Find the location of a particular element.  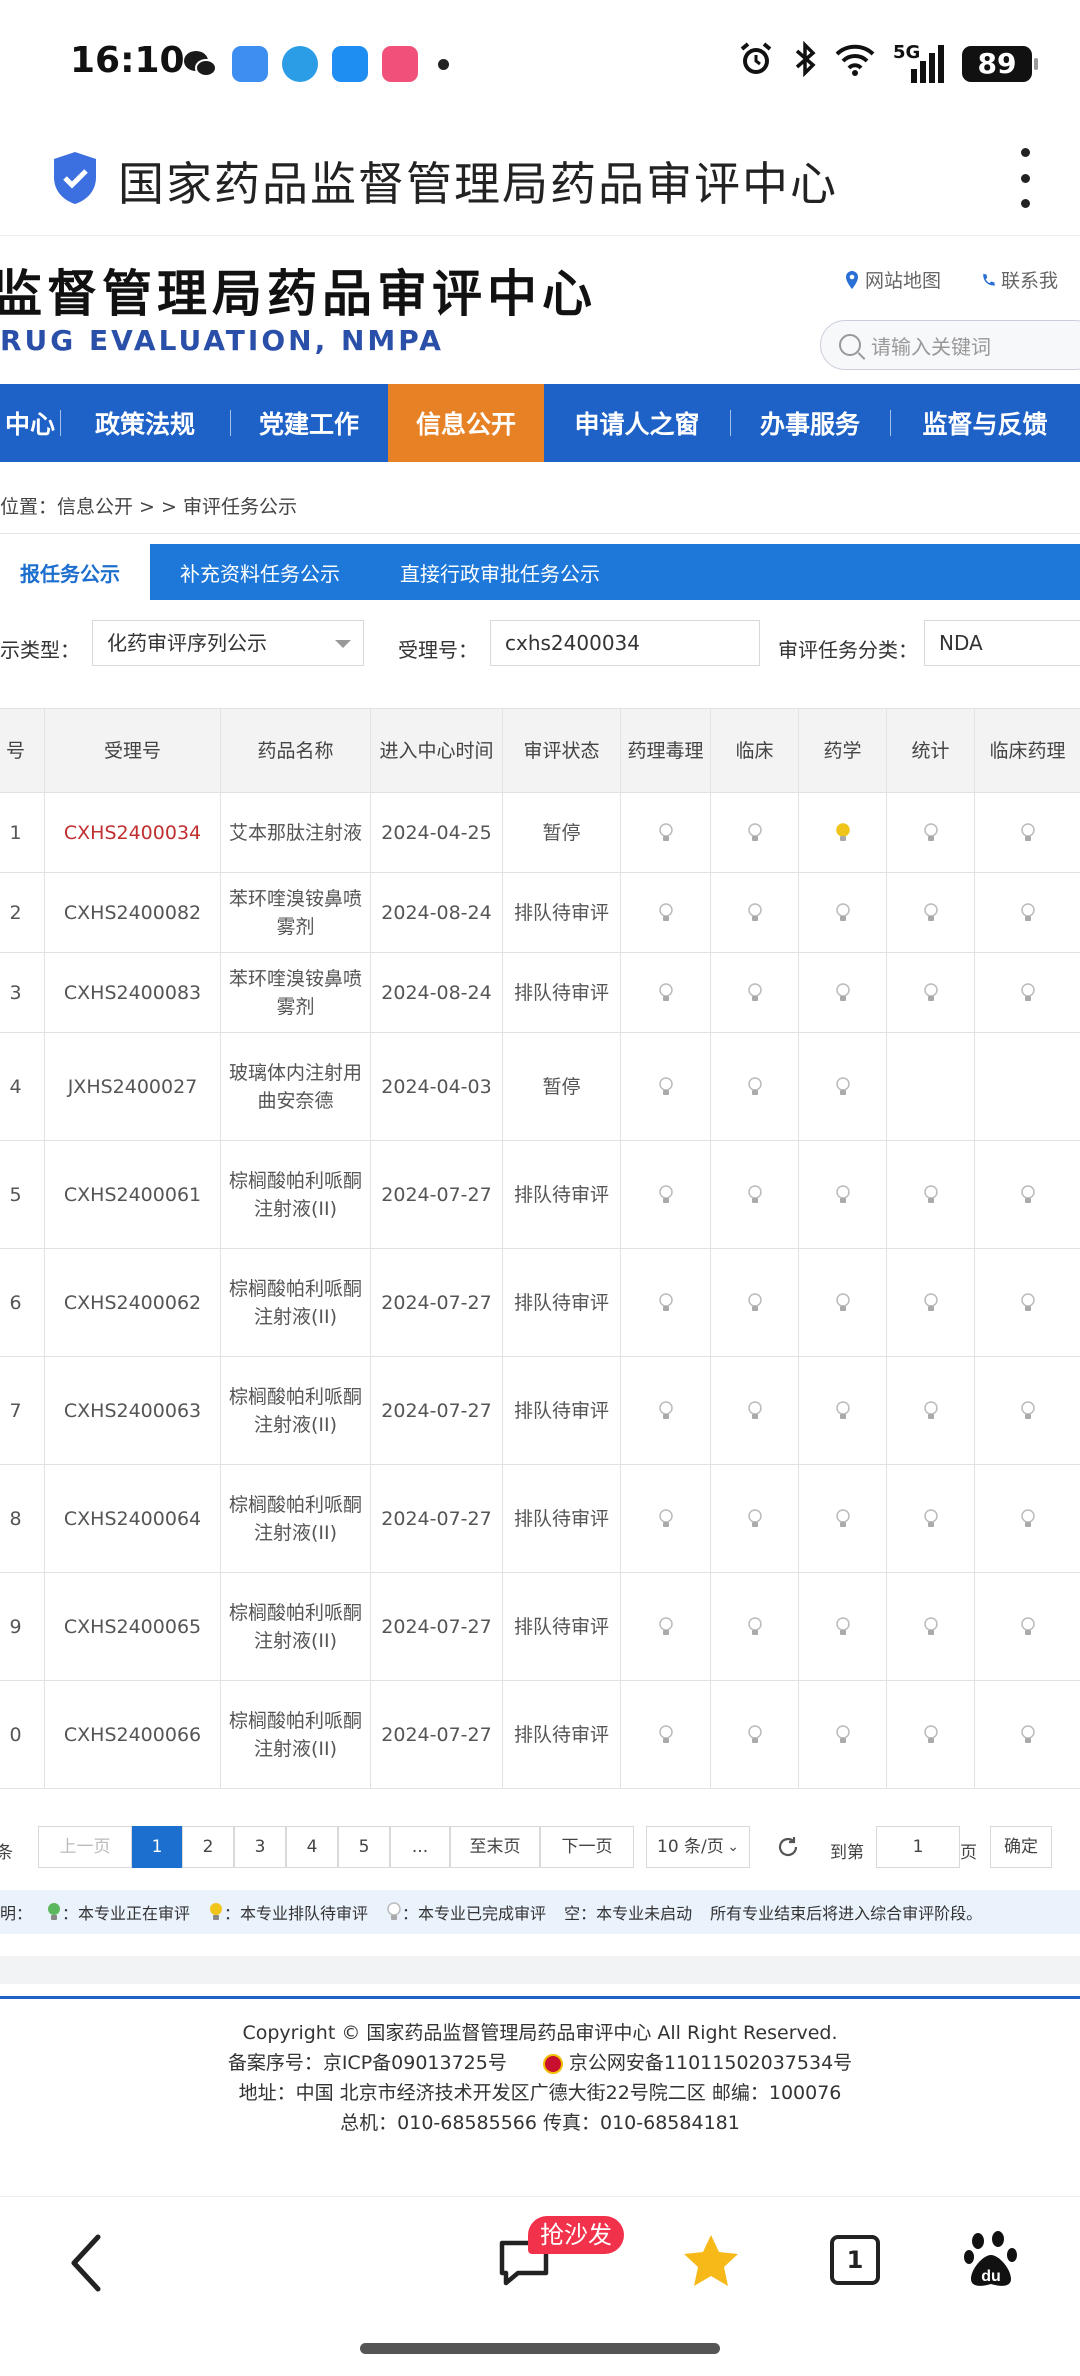

row-accept-no: JXHS2400027 is located at coordinates (132, 1086).